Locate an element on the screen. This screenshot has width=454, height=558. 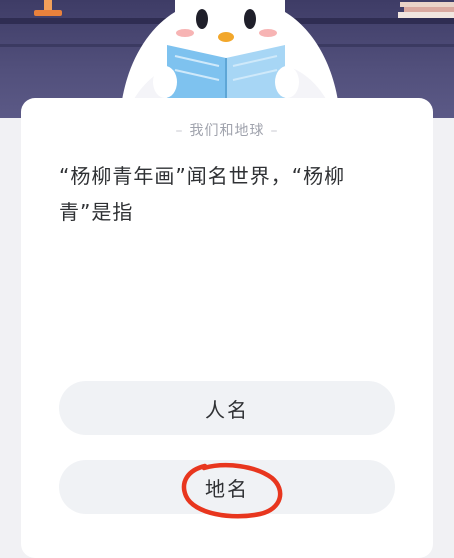
lamp-icon is located at coordinates (48, 8).